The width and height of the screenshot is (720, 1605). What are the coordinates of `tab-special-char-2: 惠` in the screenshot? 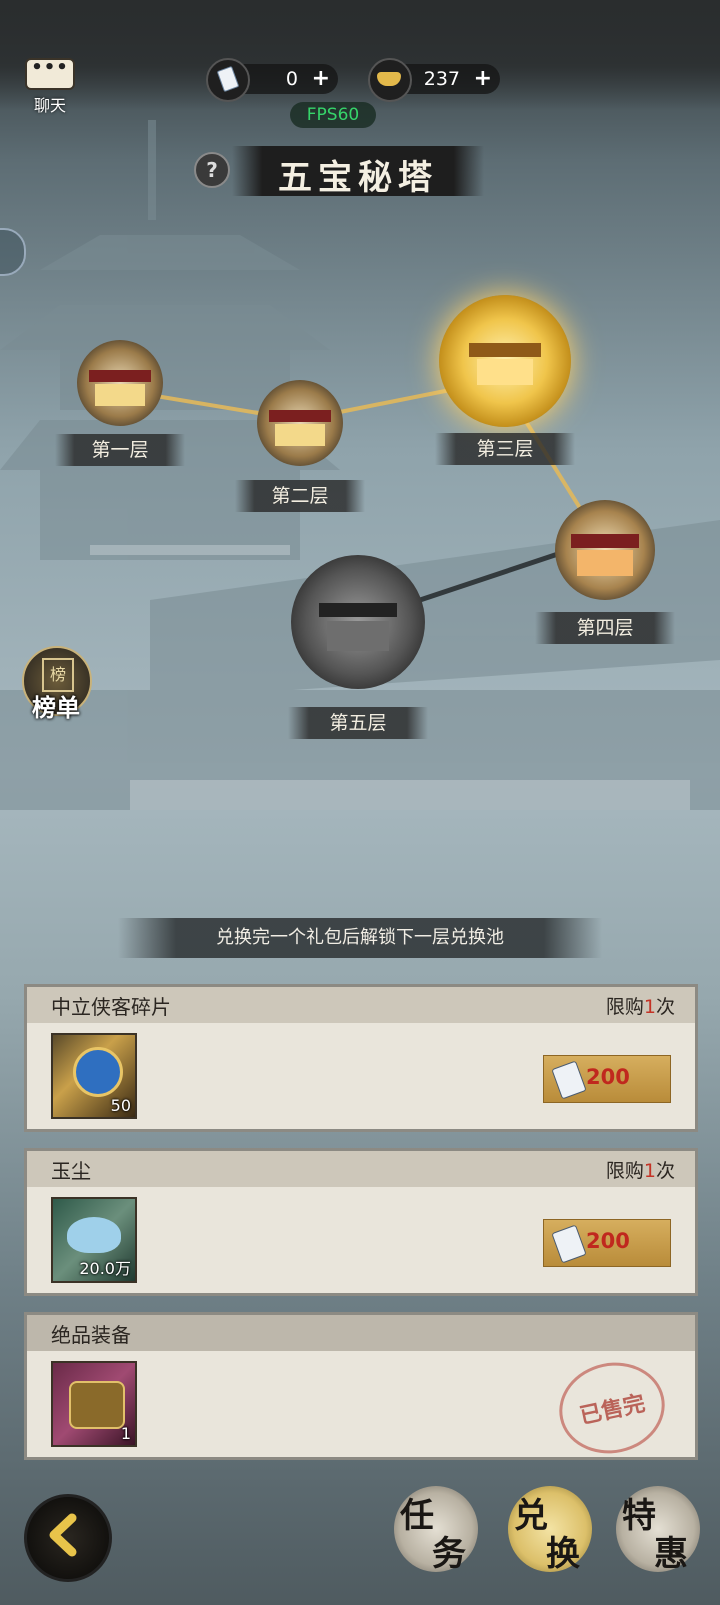 It's located at (671, 1554).